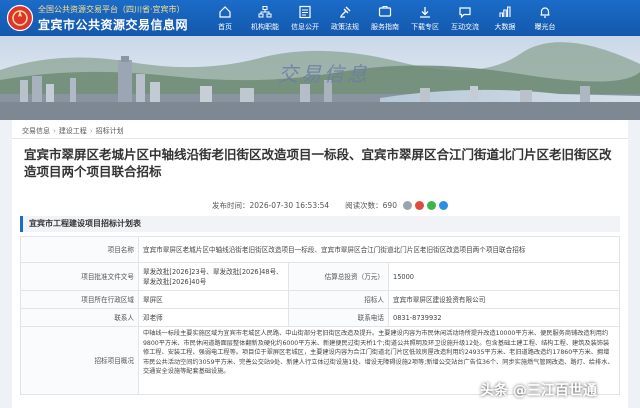 This screenshot has width=640, height=408. Describe the element at coordinates (79, 276) in the screenshot. I see `approval-label: 项目批准文件文号` at that location.